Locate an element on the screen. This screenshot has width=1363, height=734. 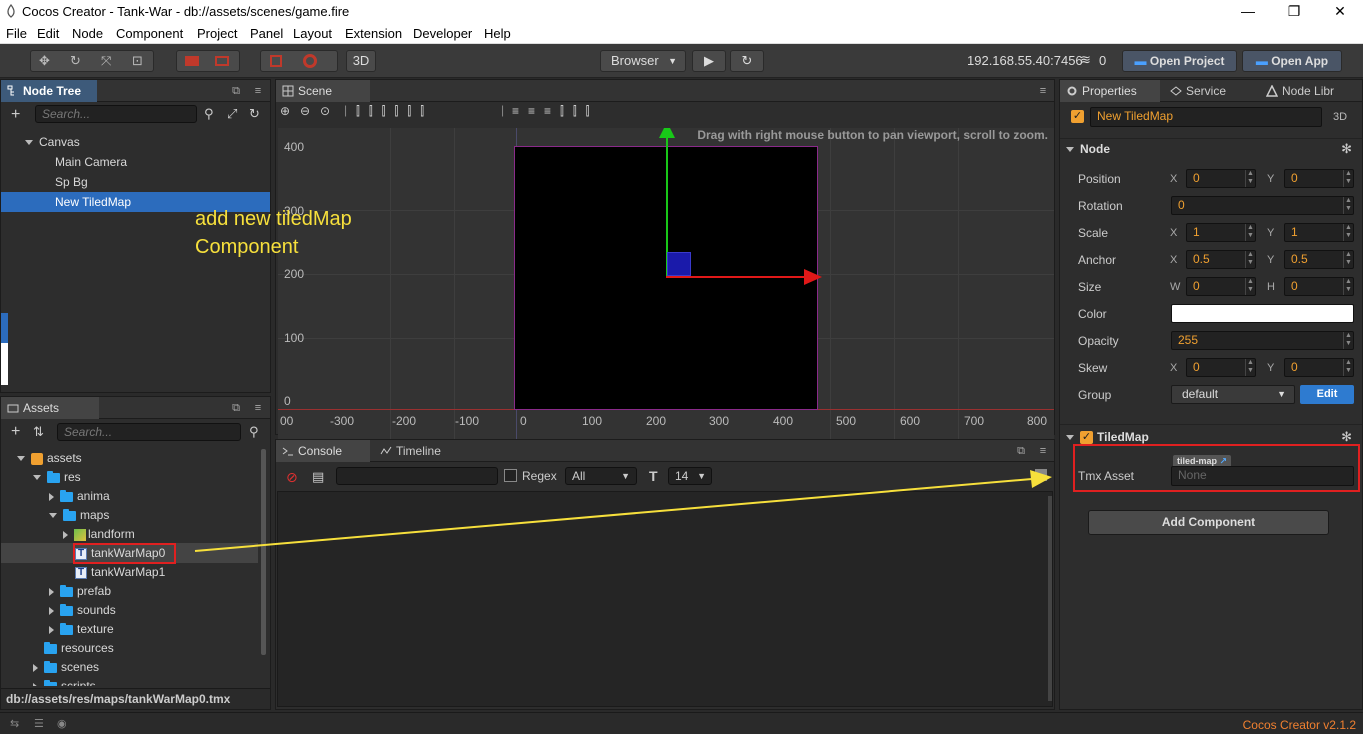
menu-edit: Edit is located at coordinates (48, 33).